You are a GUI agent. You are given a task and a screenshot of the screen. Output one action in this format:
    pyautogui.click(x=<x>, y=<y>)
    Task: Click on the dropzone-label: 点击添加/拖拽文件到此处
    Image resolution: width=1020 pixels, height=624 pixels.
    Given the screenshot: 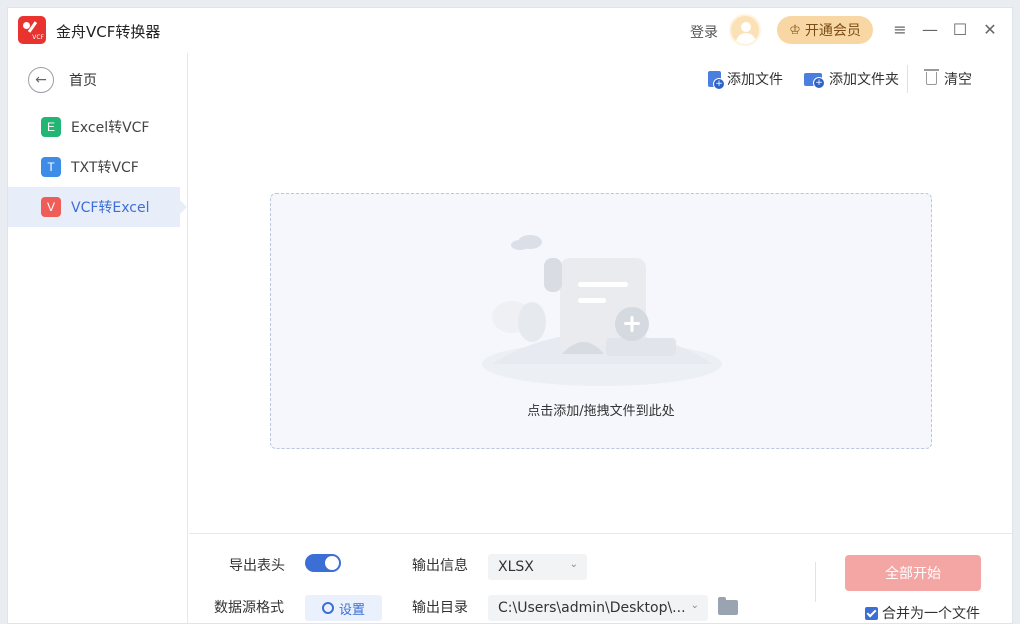 What is the action you would take?
    pyautogui.click(x=601, y=411)
    